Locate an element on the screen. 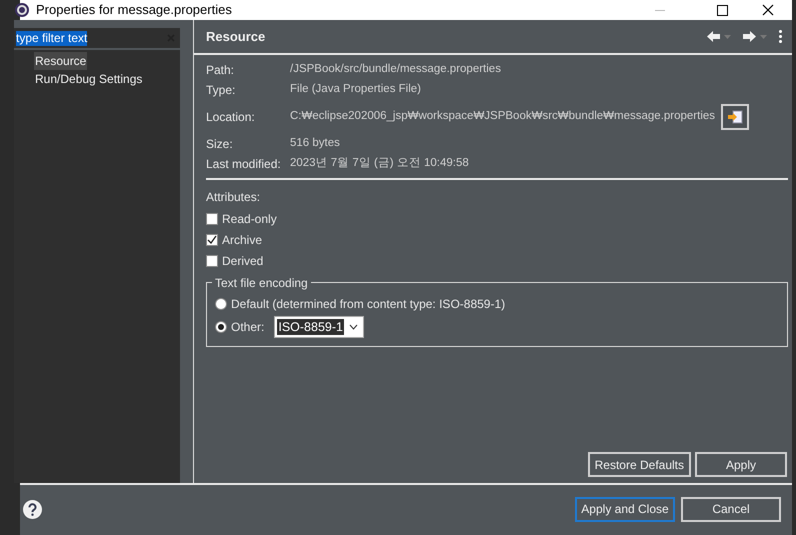 This screenshot has height=535, width=796. section-label: Attributes: is located at coordinates (234, 197).